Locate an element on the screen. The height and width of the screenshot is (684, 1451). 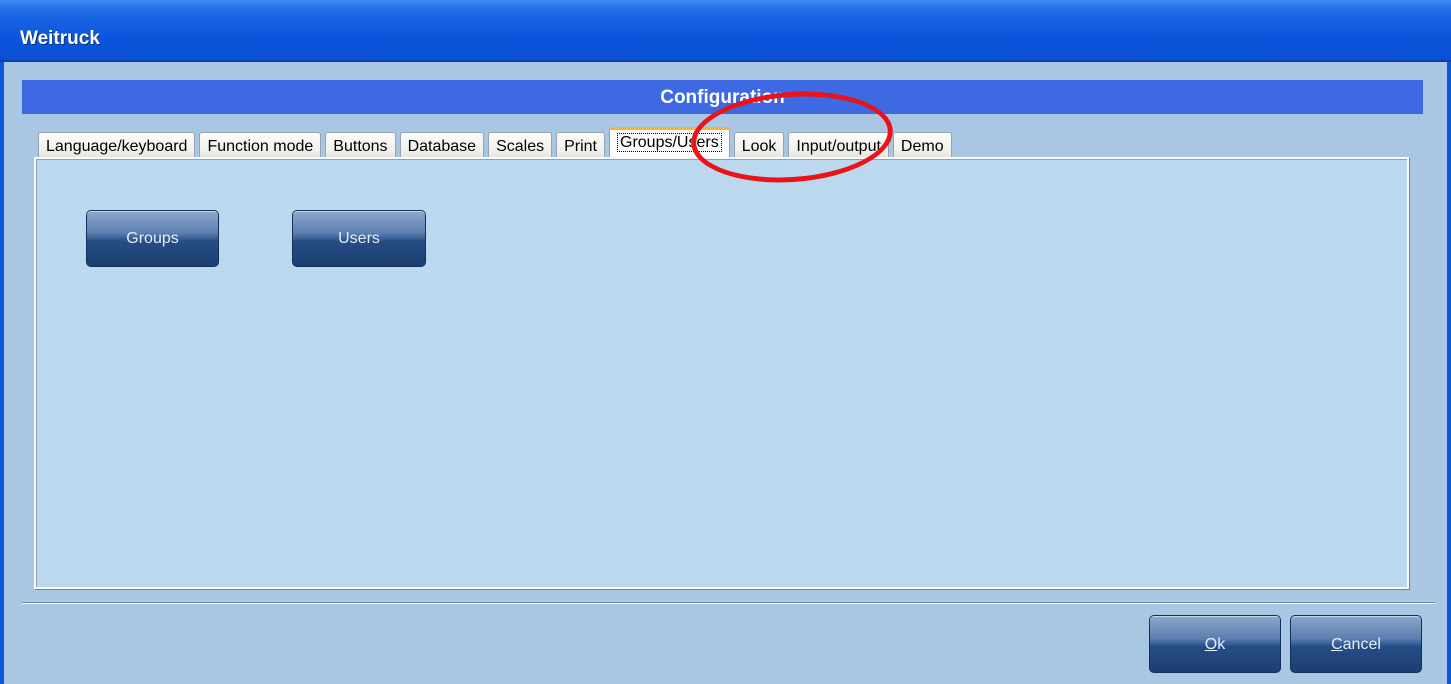
tab-input-output: Input/output is located at coordinates (838, 145).